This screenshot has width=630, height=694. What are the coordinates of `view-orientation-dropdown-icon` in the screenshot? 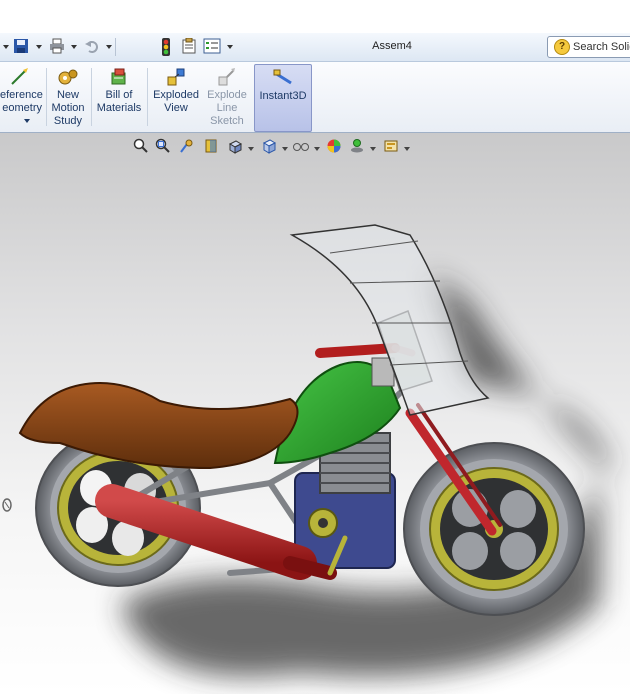 It's located at (251, 149).